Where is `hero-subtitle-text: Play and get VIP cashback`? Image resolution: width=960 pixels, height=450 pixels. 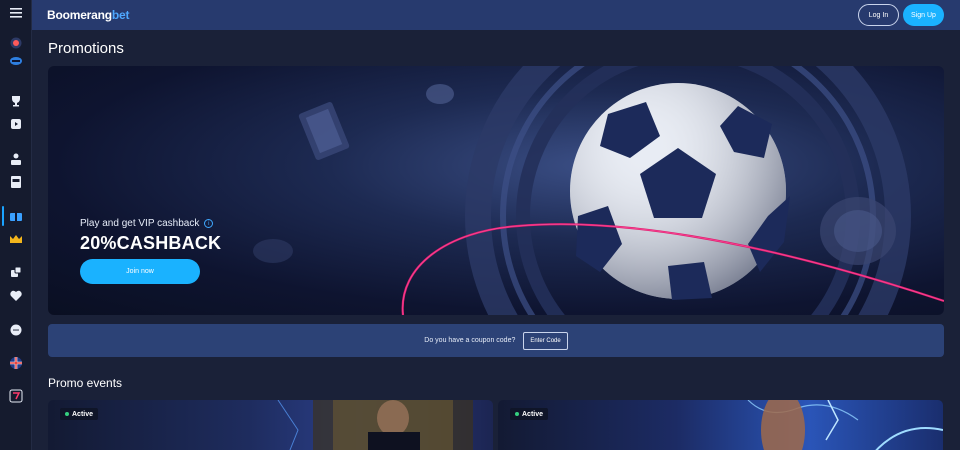 hero-subtitle-text: Play and get VIP cashback is located at coordinates (140, 223).